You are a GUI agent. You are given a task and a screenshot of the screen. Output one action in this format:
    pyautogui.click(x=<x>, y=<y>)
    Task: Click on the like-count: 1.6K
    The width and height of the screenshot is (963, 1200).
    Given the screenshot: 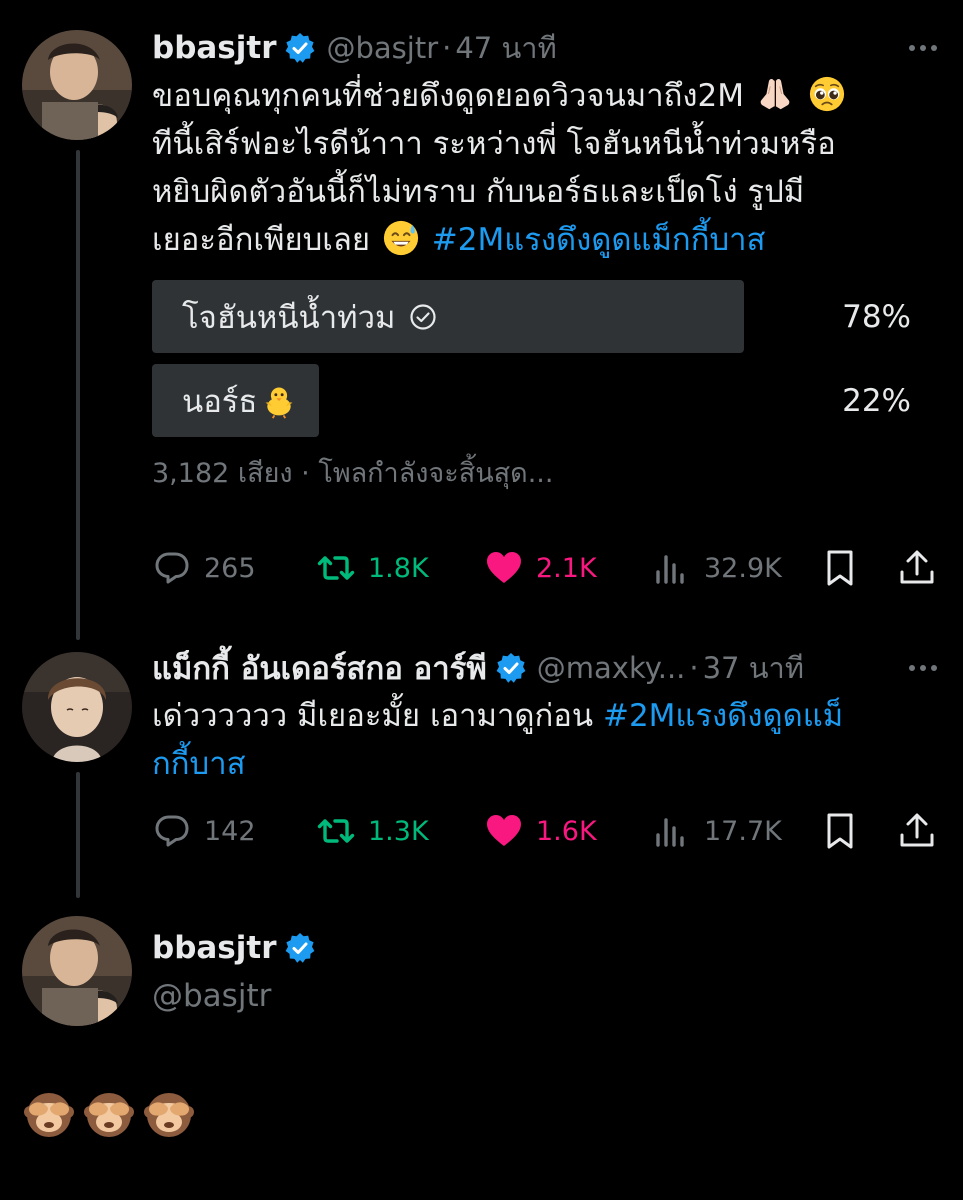 What is the action you would take?
    pyautogui.click(x=566, y=831)
    